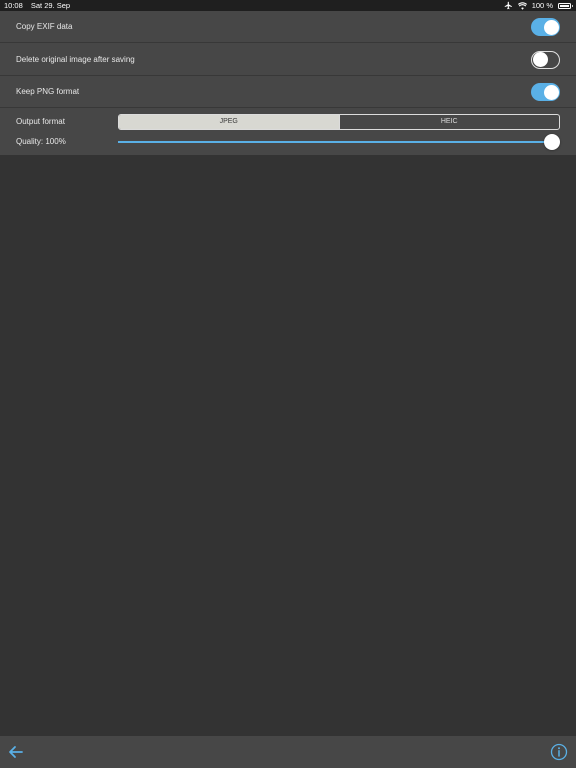 The image size is (576, 768). What do you see at coordinates (288, 5) in the screenshot?
I see `status-bar: 10:08 Sat 29. Sep 100 %` at bounding box center [288, 5].